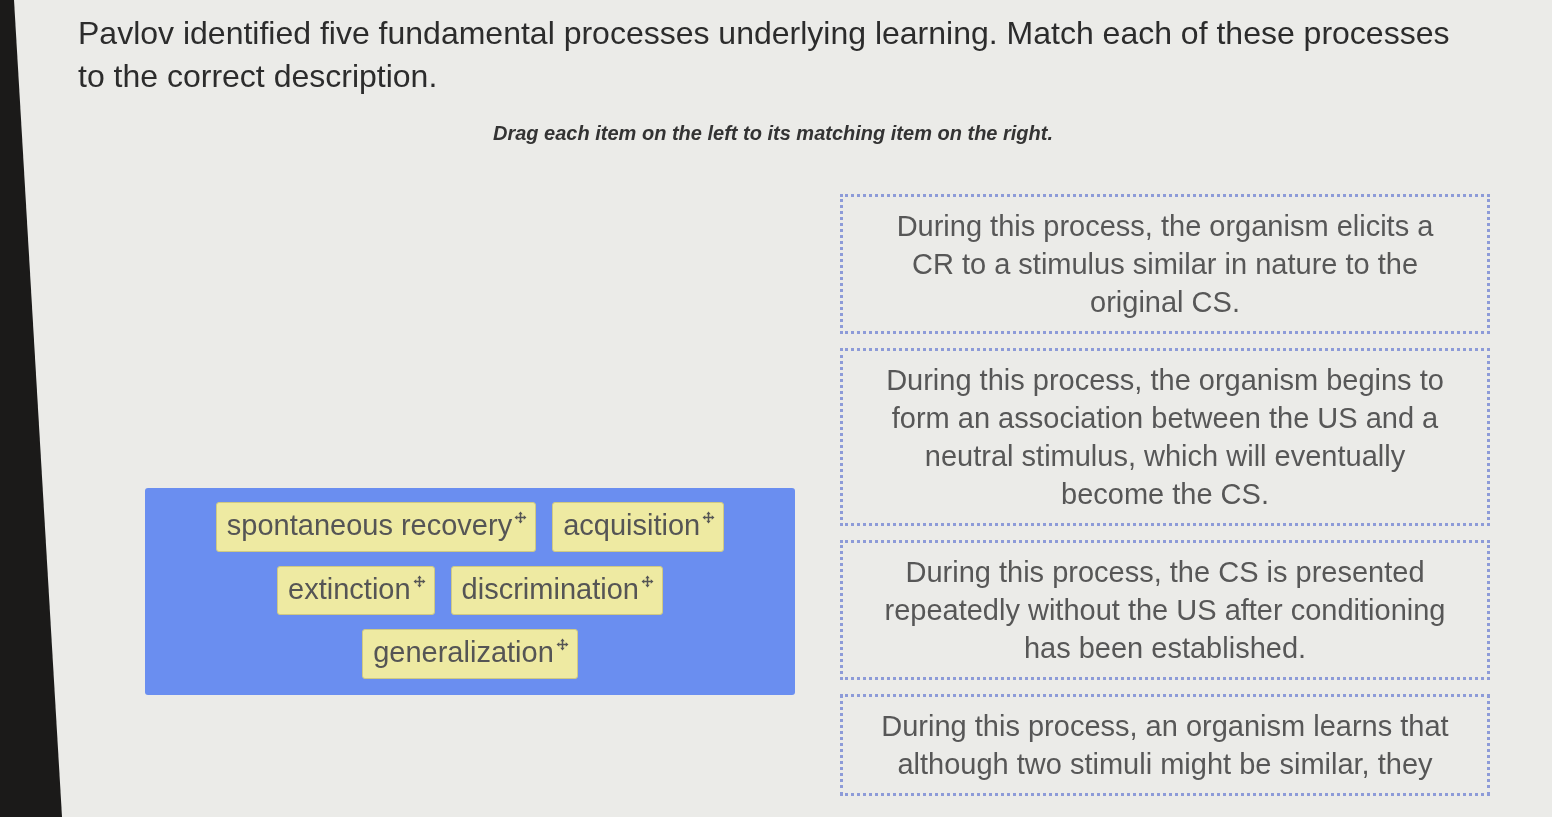 The height and width of the screenshot is (817, 1552). Describe the element at coordinates (1165, 745) in the screenshot. I see `drop-target: During this process, an organism learns that although two stimuli might be similar, they` at that location.